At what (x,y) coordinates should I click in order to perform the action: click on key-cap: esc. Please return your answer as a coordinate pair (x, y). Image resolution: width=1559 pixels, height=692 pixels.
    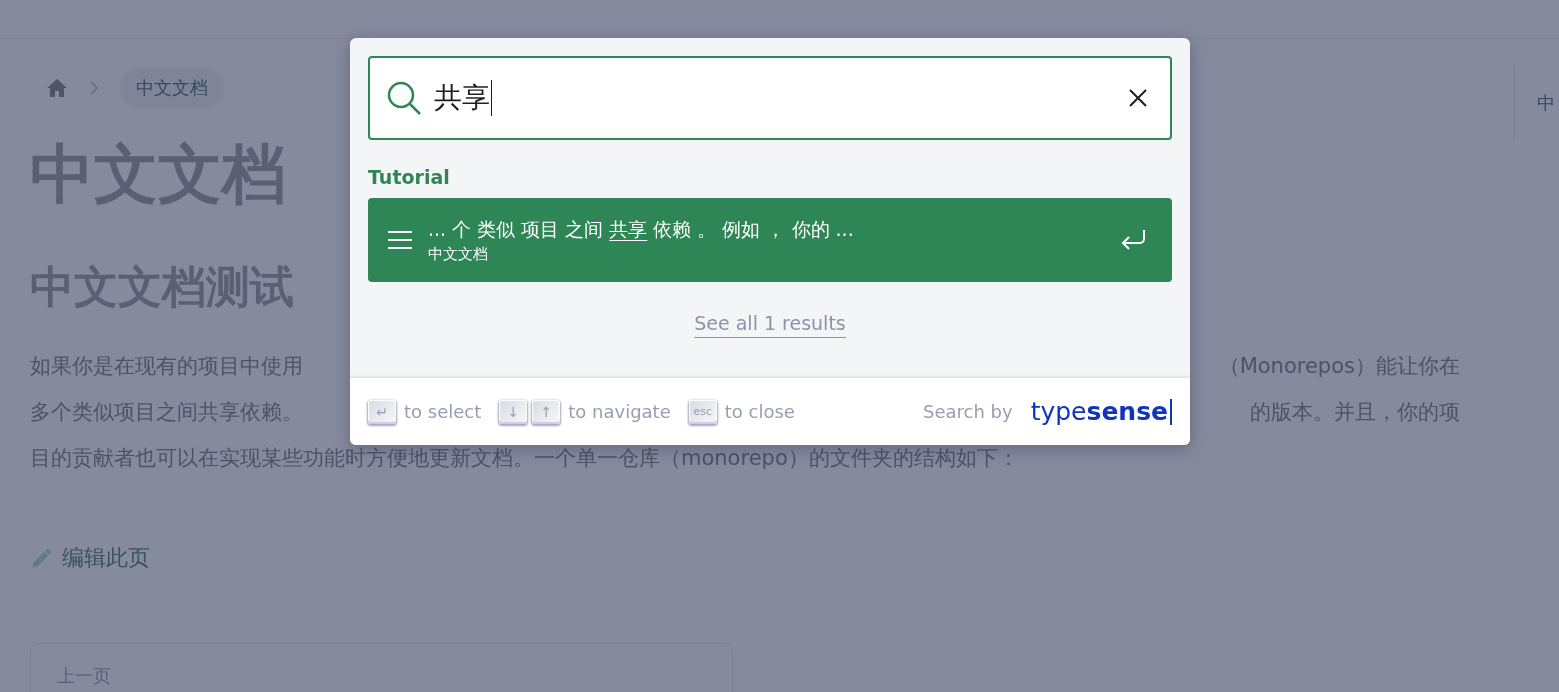
    Looking at the image, I should click on (702, 411).